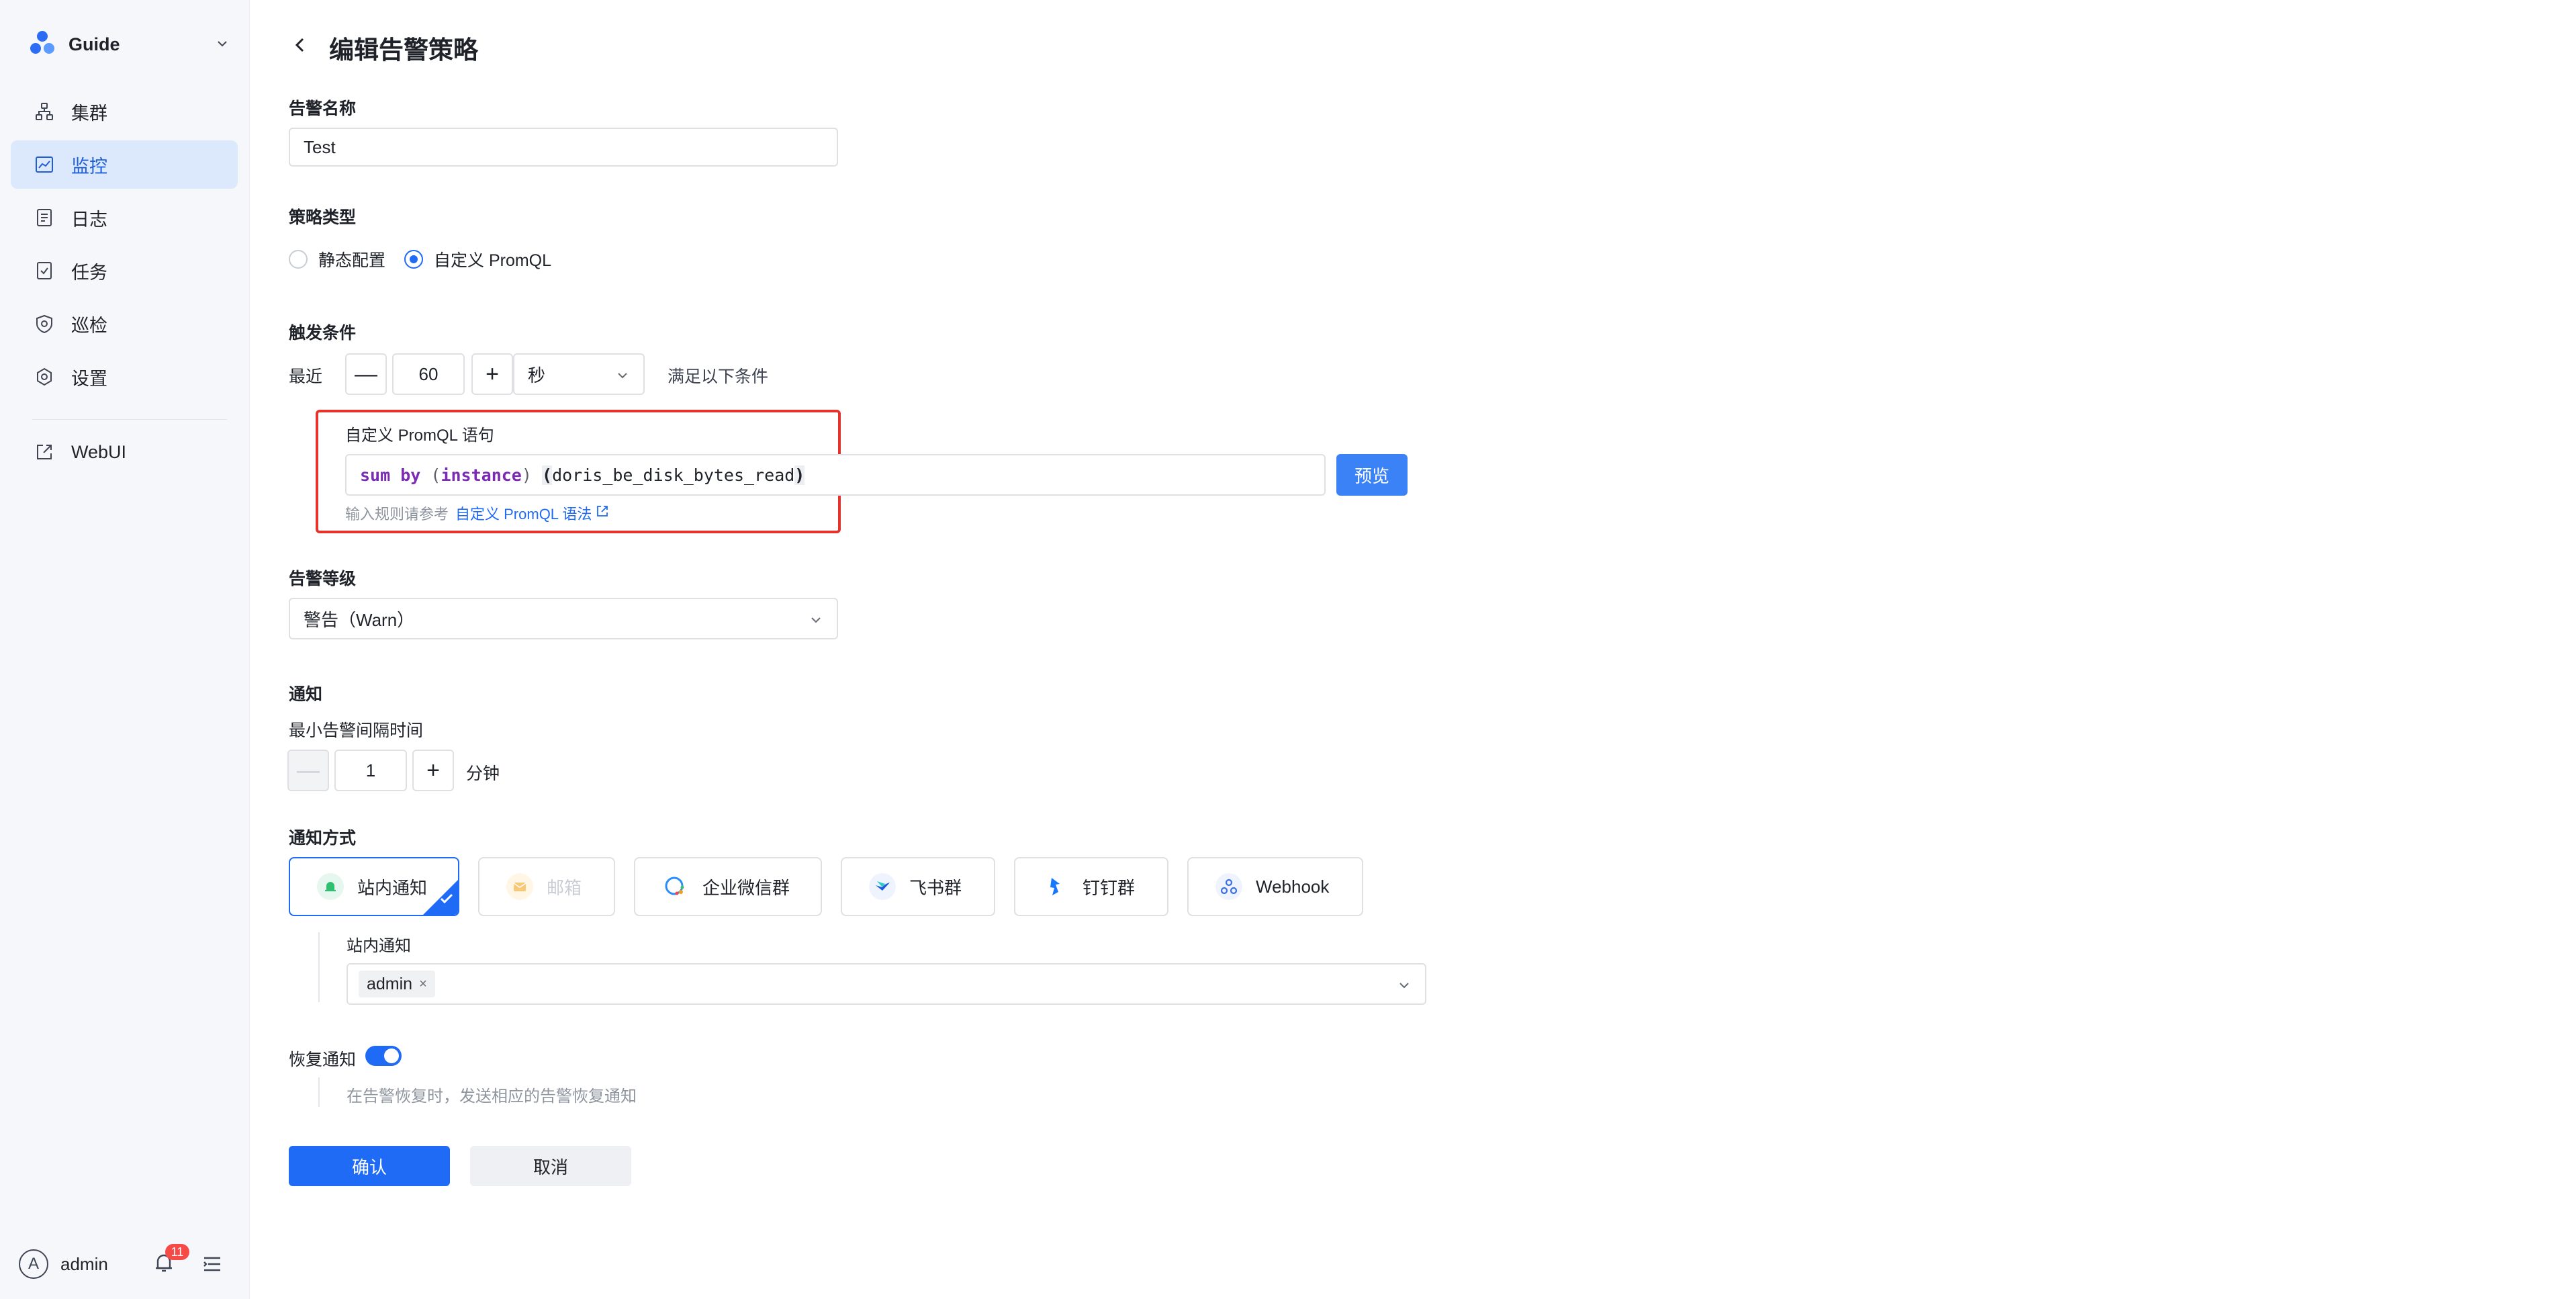  I want to click on page-title: 编辑告警策略, so click(403, 50).